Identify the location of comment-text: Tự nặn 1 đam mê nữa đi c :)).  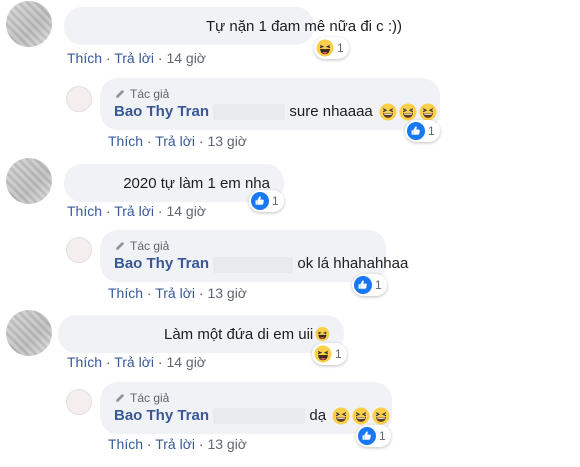
(304, 26).